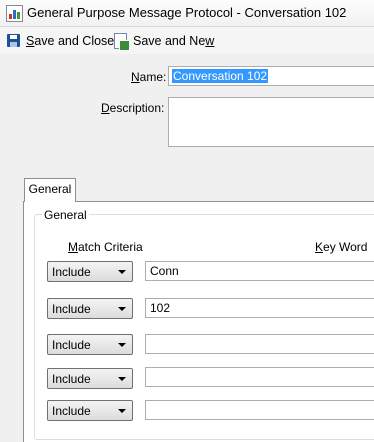  I want to click on chart-app-icon, so click(14, 13).